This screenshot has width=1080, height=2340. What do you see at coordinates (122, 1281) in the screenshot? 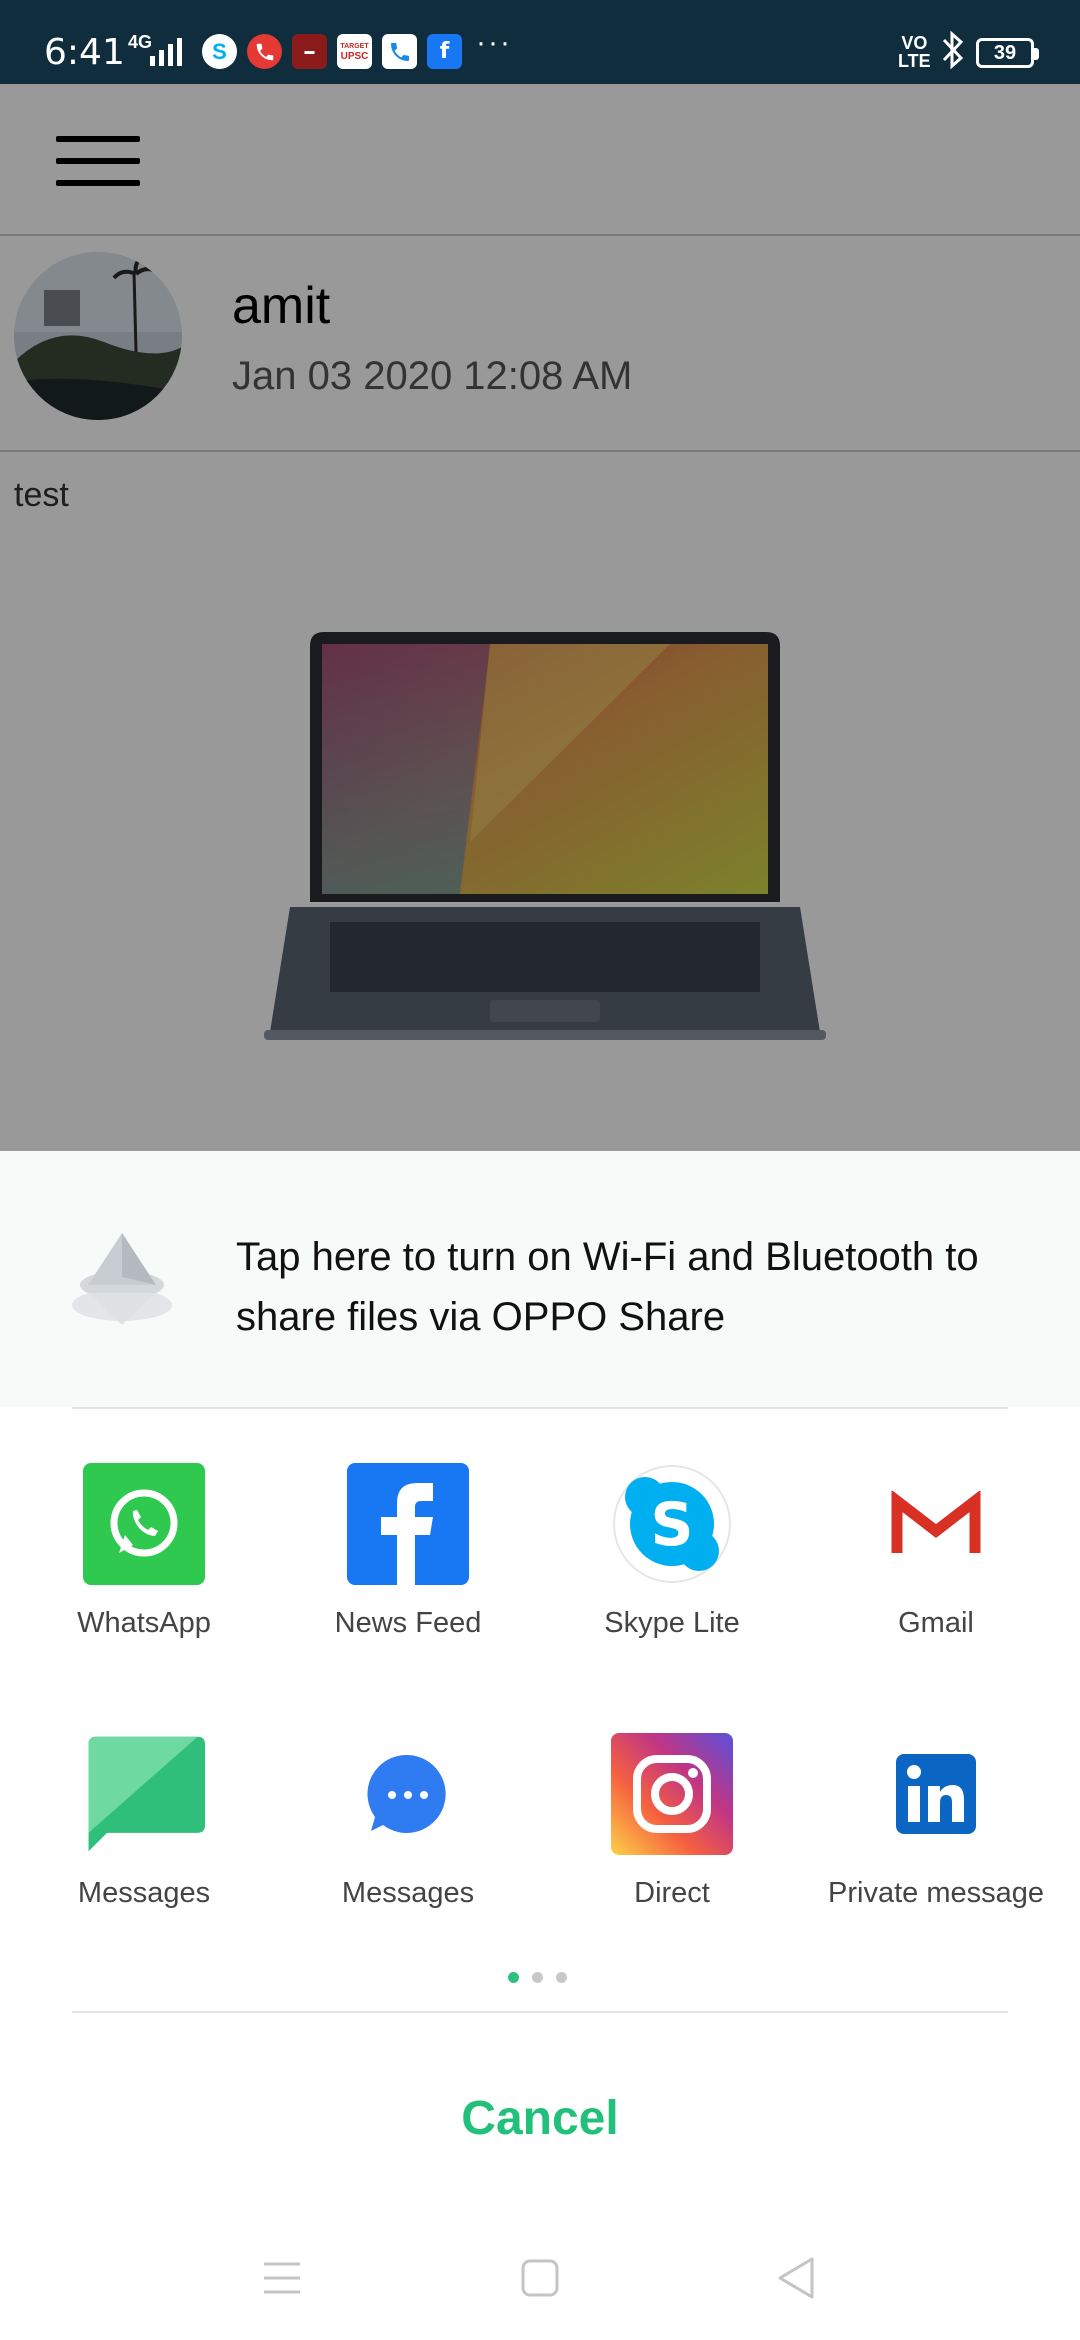
I see `oppo-share-icon` at bounding box center [122, 1281].